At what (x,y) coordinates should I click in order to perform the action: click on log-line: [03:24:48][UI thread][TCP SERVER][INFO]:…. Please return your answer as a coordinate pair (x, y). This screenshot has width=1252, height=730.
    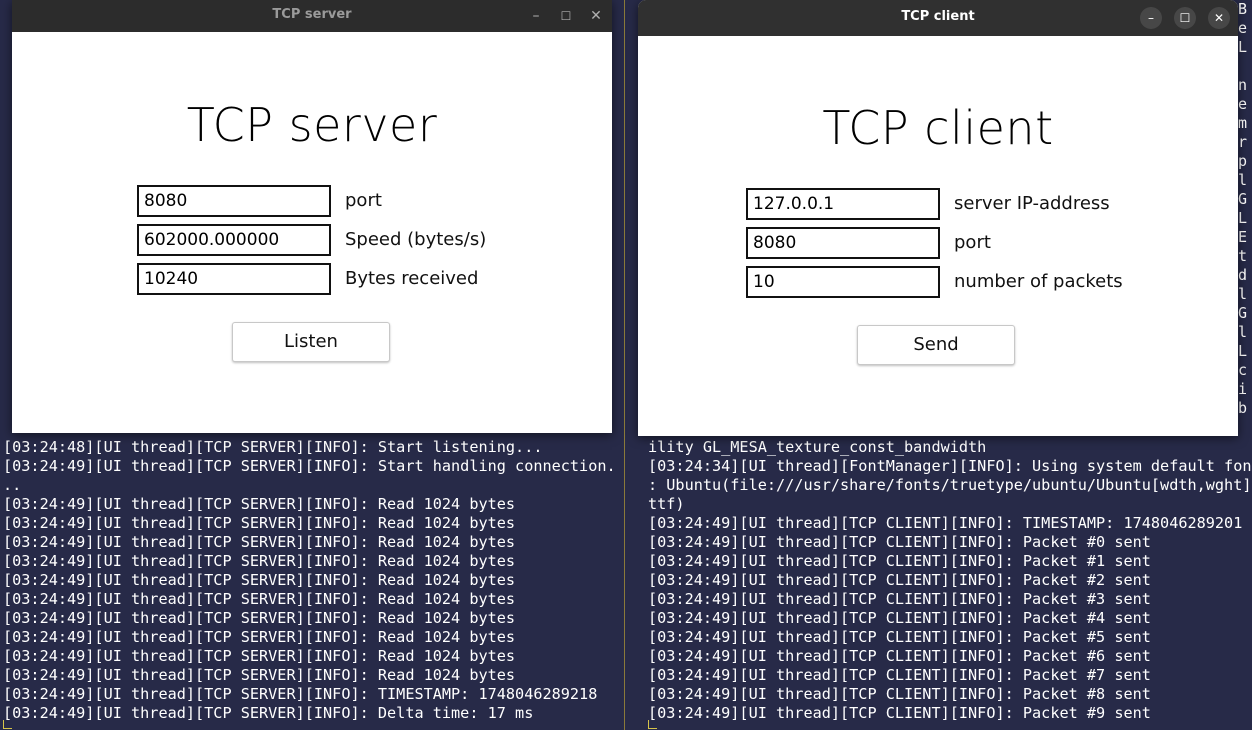
    Looking at the image, I should click on (273, 447).